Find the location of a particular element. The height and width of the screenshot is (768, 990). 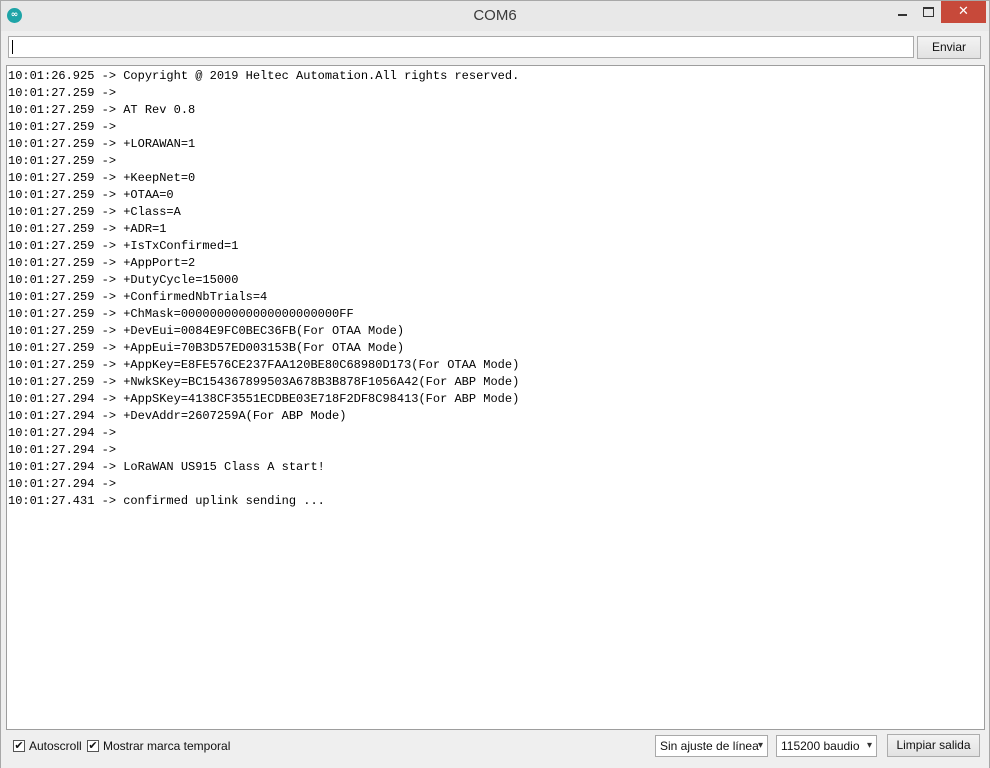

title-bar: ∞ COM6 ✕ is located at coordinates (495, 16).